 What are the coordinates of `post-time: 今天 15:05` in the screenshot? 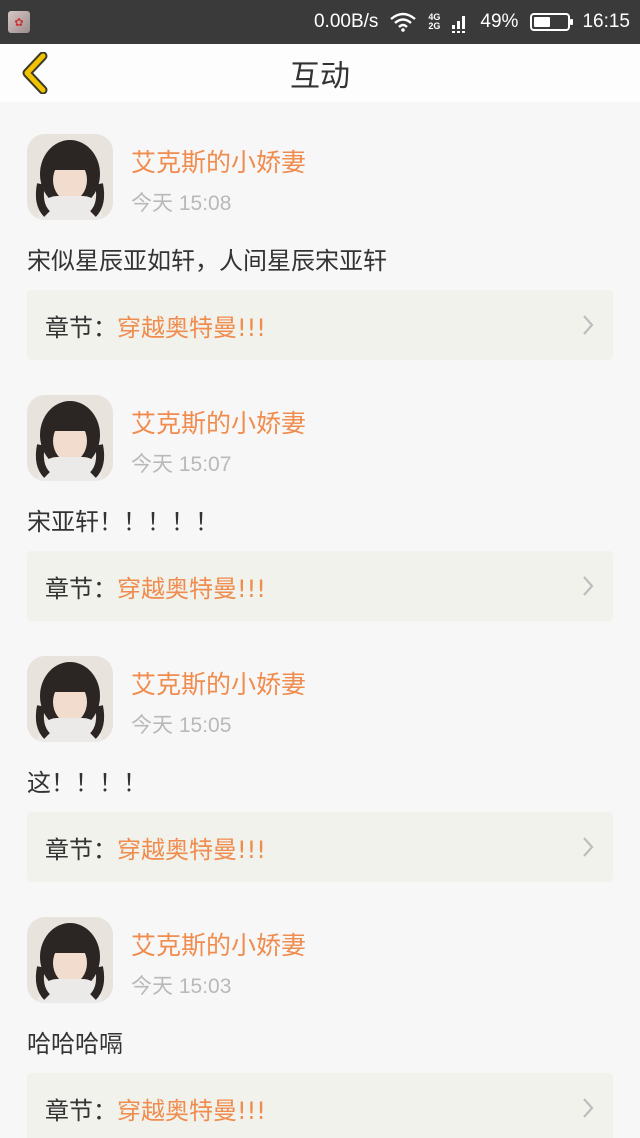 It's located at (181, 725).